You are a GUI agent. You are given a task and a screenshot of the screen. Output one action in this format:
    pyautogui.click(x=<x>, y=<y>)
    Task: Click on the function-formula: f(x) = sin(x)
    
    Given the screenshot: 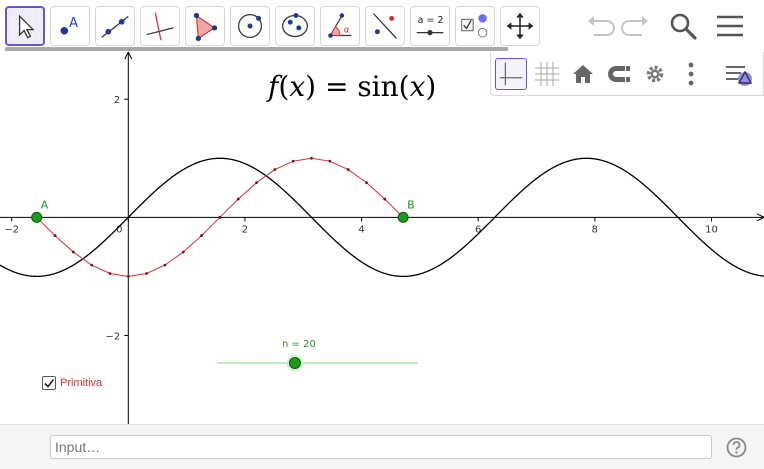 What is the action you would take?
    pyautogui.click(x=352, y=88)
    